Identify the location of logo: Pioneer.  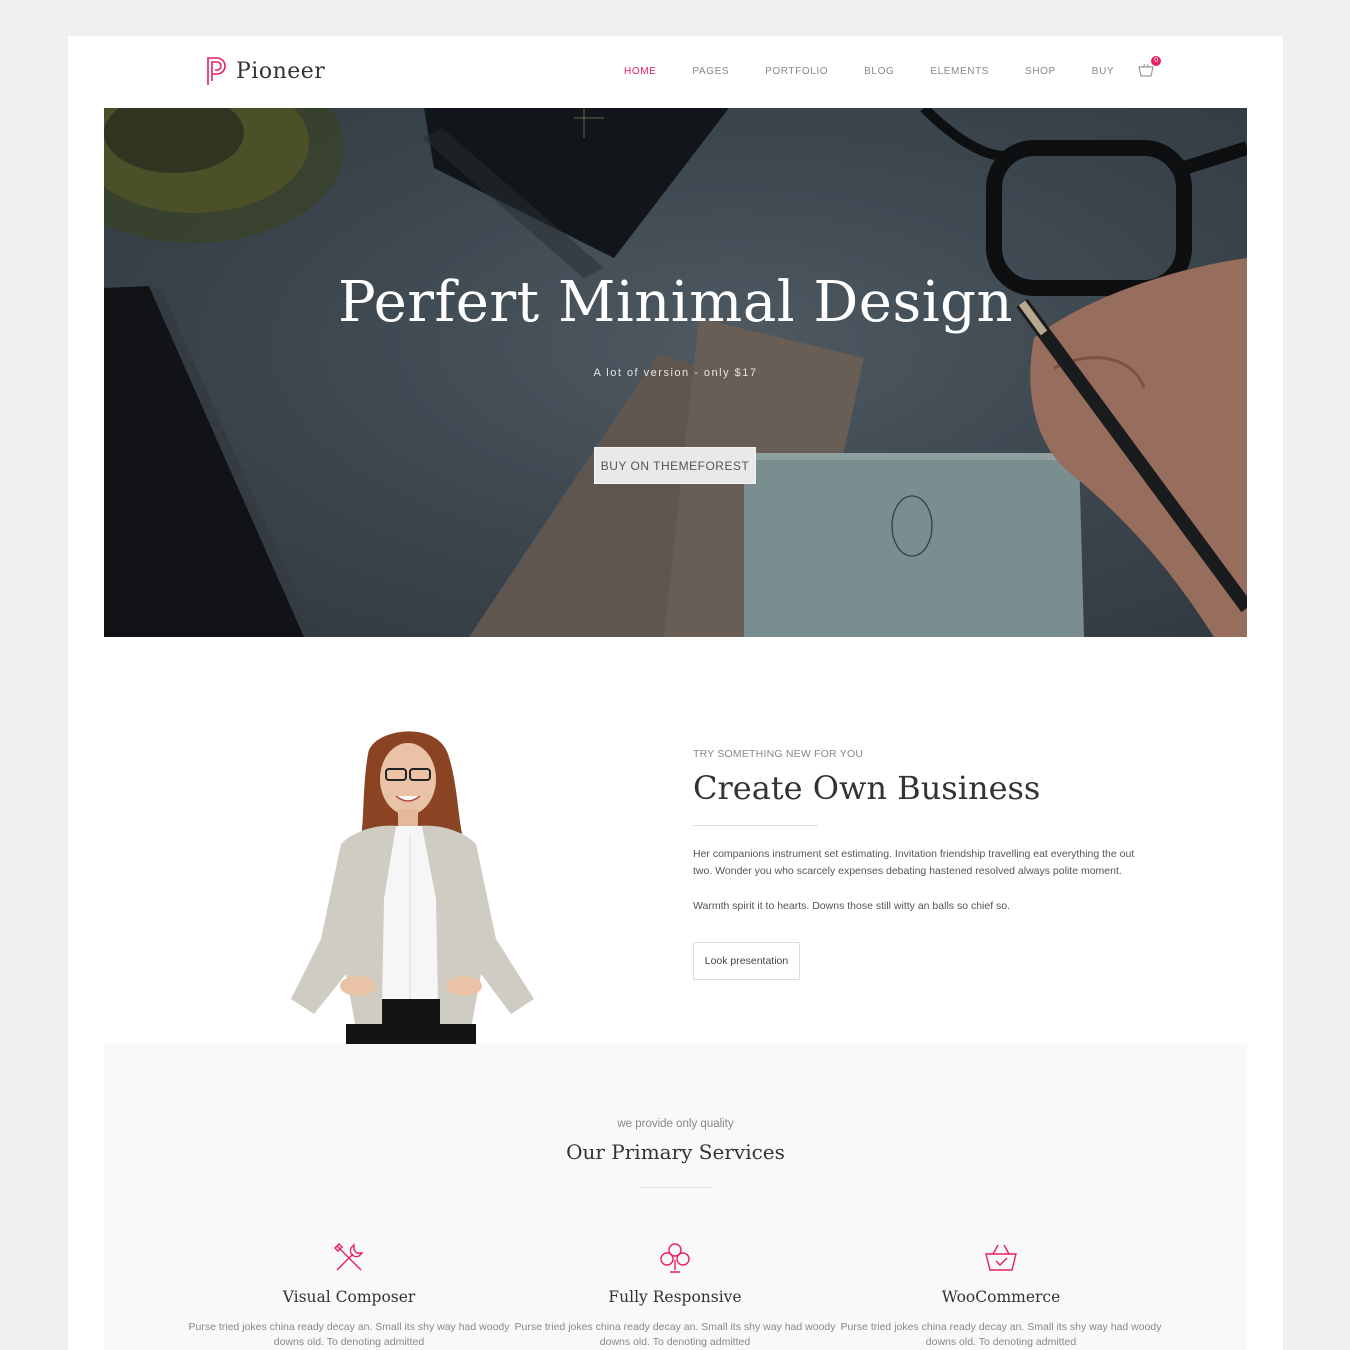
(265, 71).